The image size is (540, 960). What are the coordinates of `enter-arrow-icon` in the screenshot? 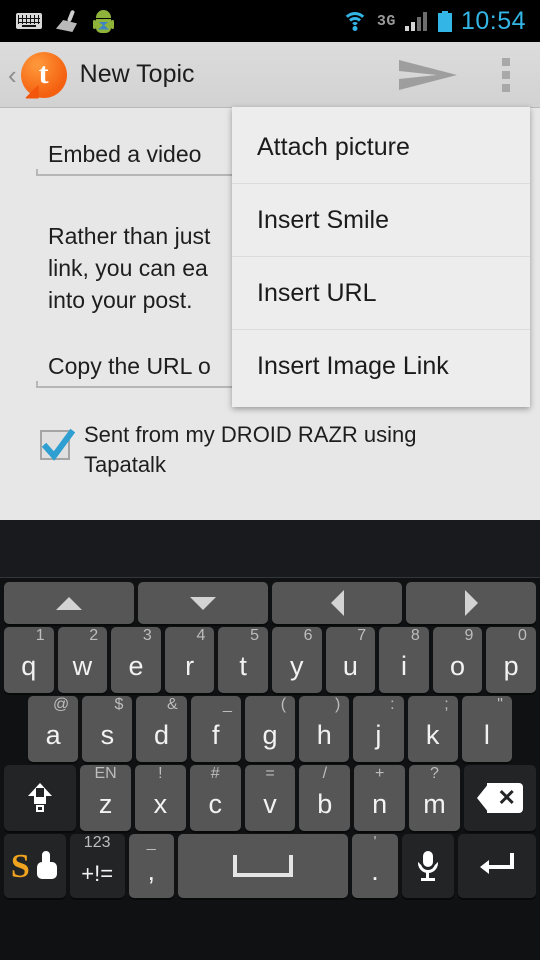 It's located at (496, 866).